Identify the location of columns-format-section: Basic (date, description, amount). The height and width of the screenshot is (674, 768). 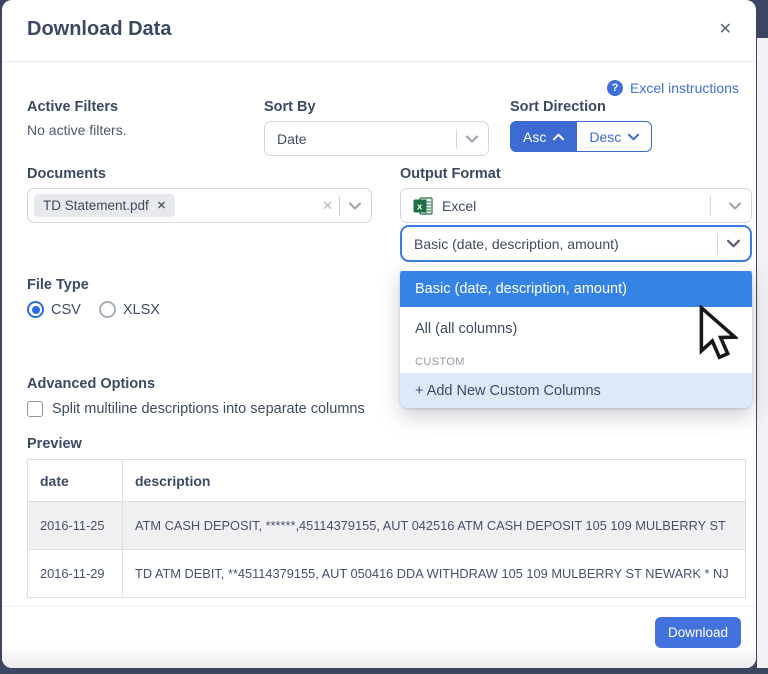
(576, 243).